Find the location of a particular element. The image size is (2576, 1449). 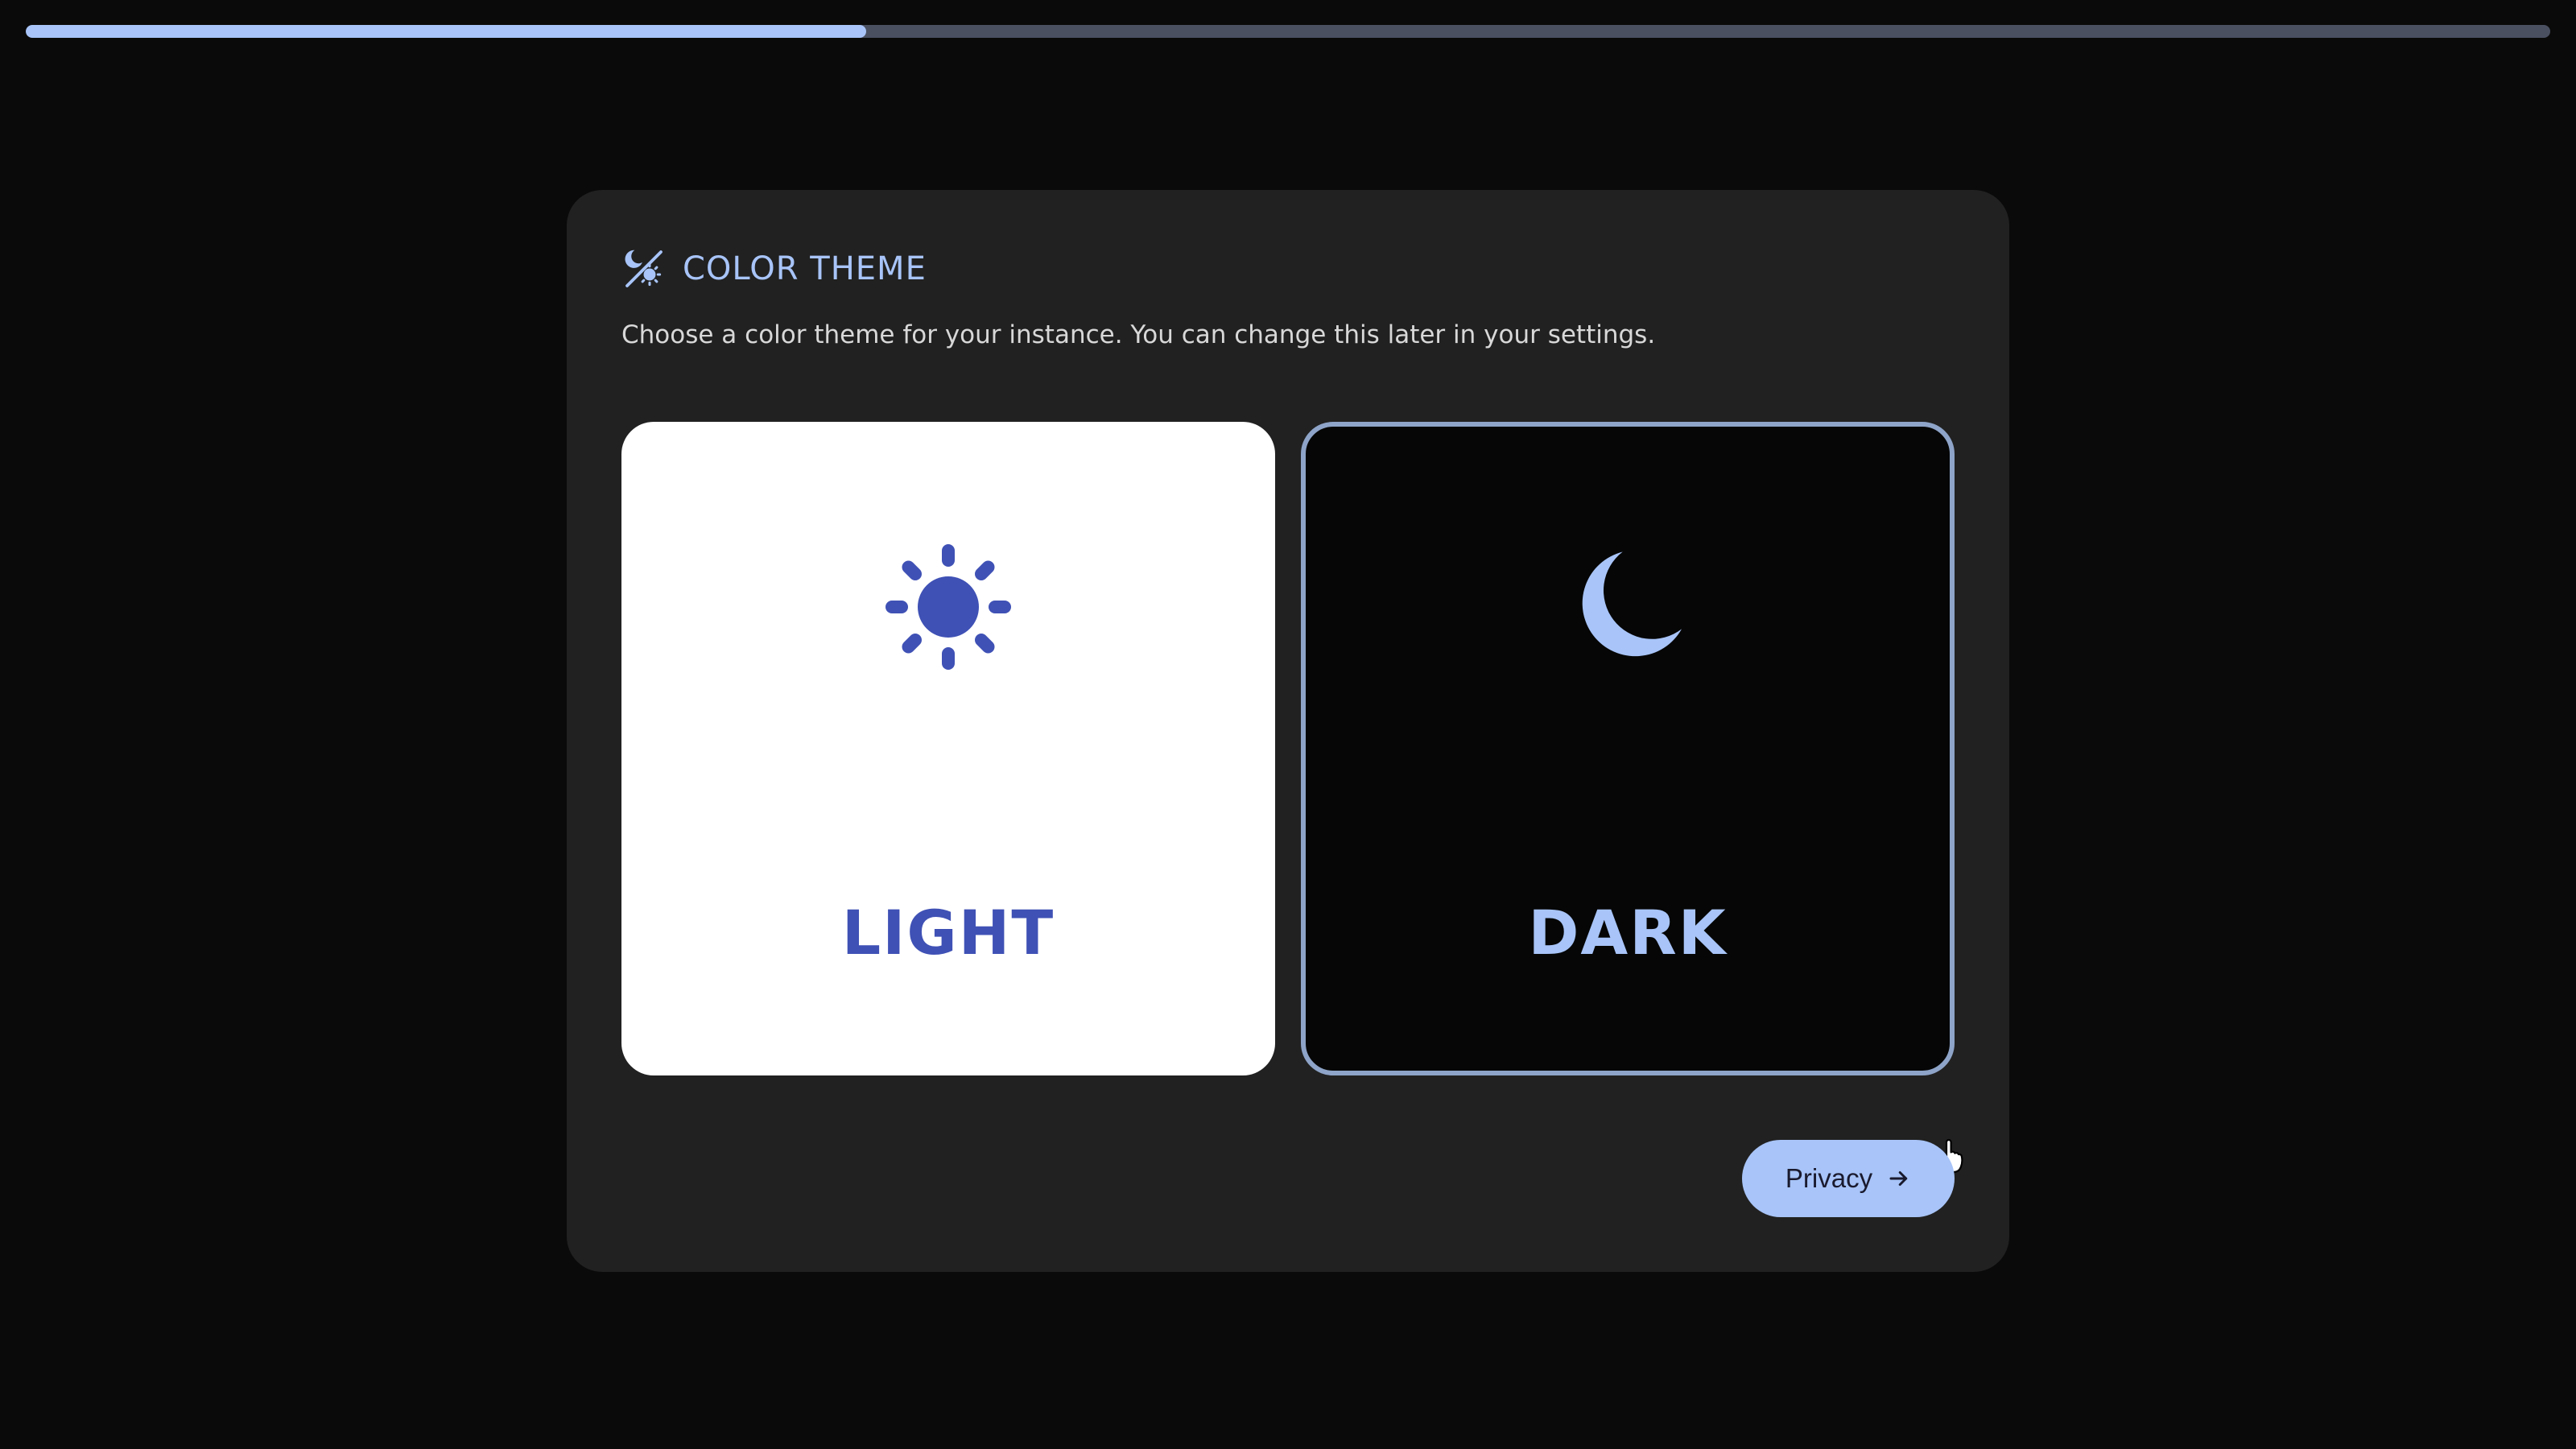

sun-icon is located at coordinates (948, 607).